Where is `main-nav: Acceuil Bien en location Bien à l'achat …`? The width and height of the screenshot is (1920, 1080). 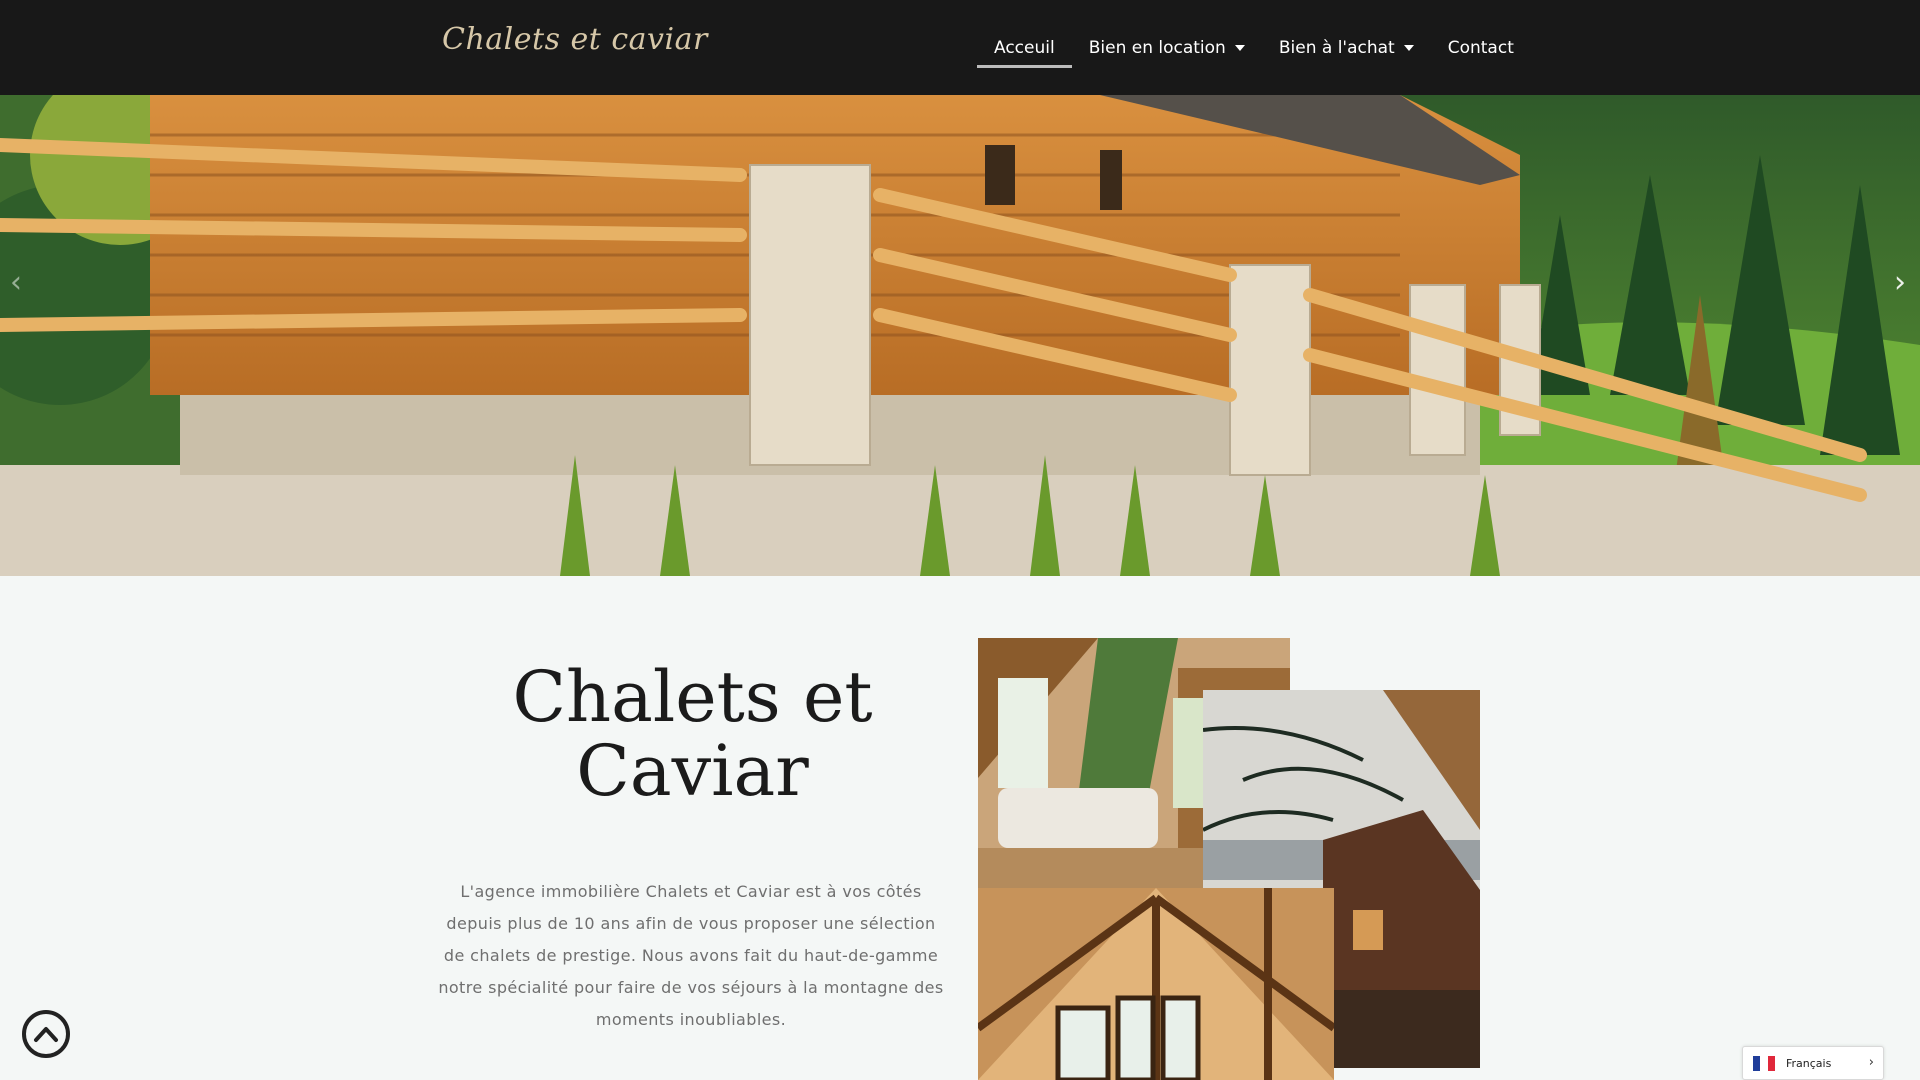 main-nav: Acceuil Bien en location Bien à l'achat … is located at coordinates (1254, 47).